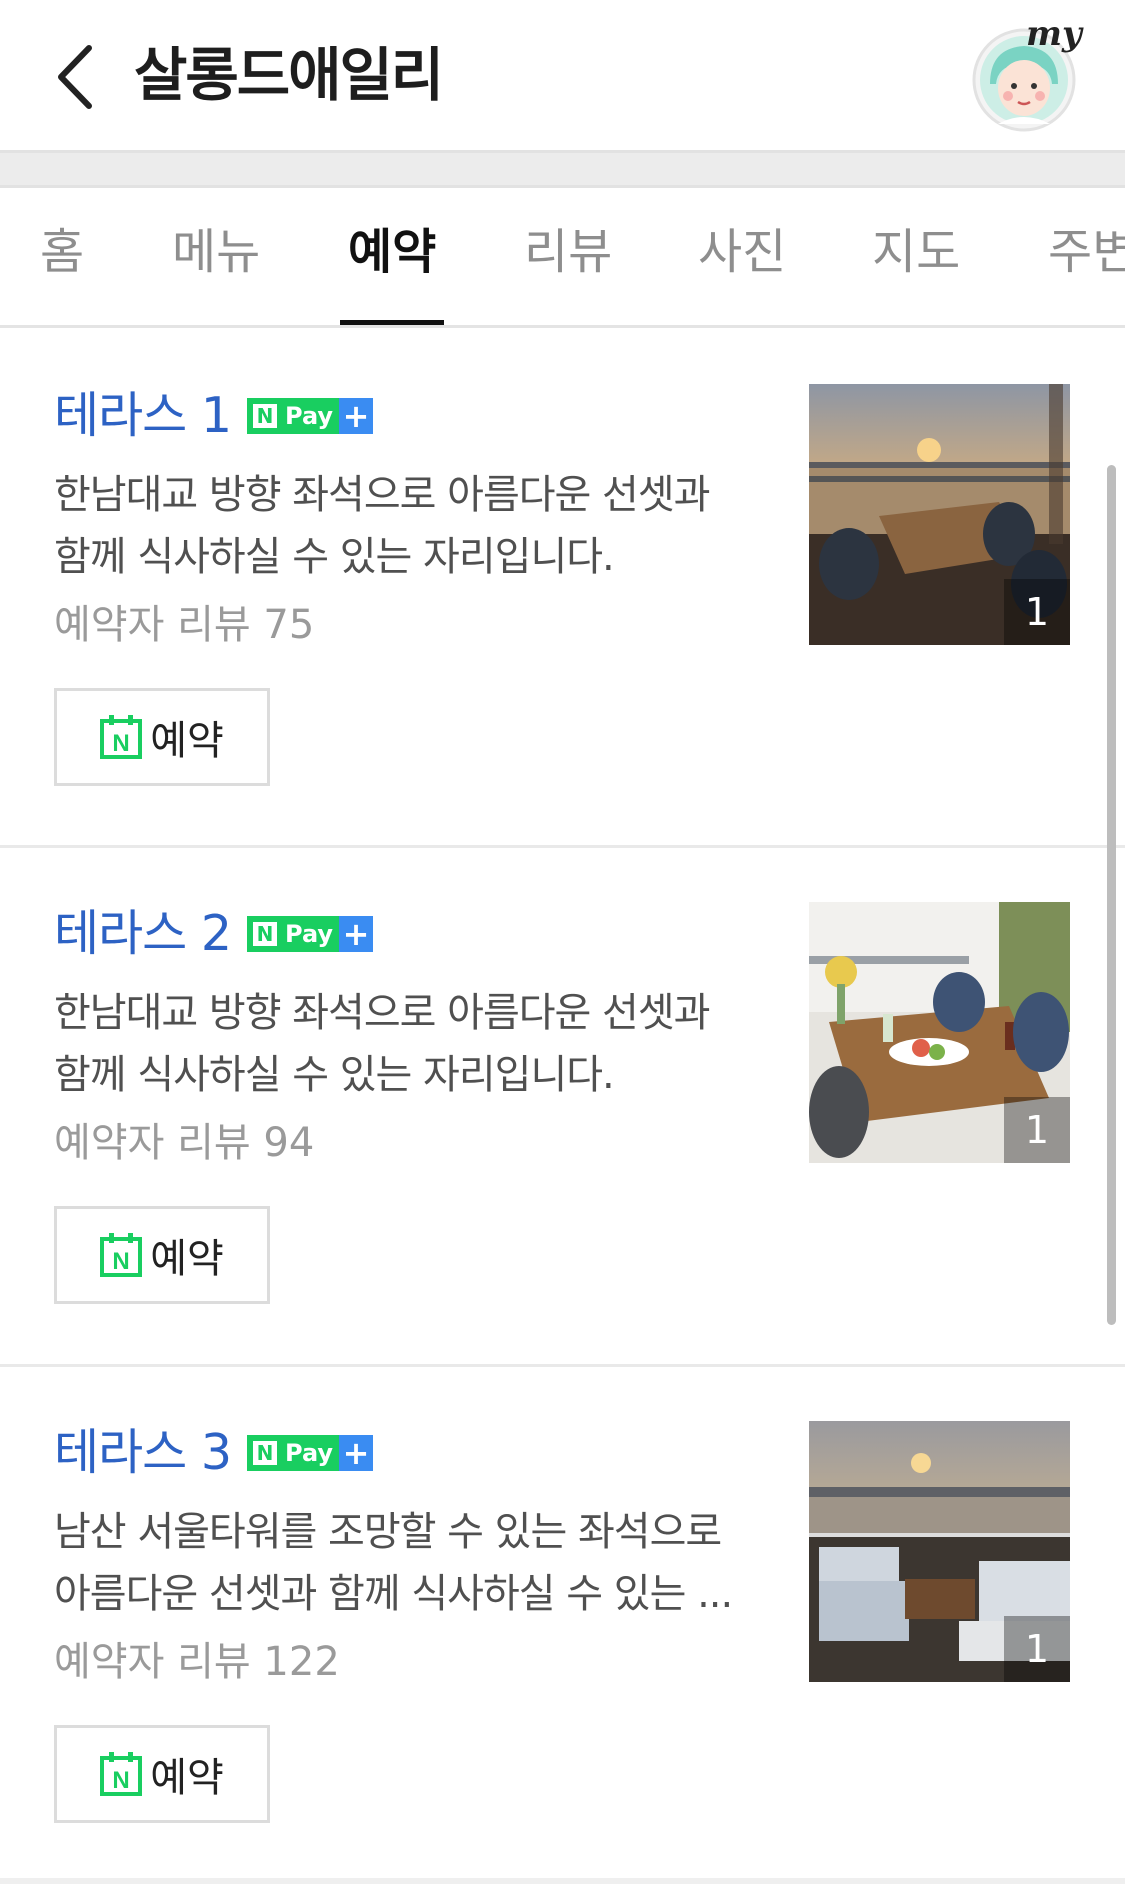 Image resolution: width=1125 pixels, height=1884 pixels. I want to click on review-count: 예약자 리뷰 75, so click(184, 625).